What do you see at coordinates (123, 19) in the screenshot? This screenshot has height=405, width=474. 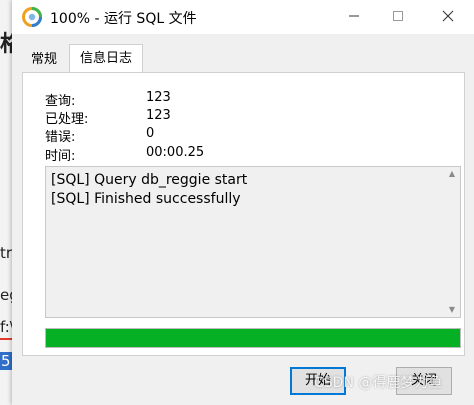 I see `window-title: 100% - 运行 SQL 文件` at bounding box center [123, 19].